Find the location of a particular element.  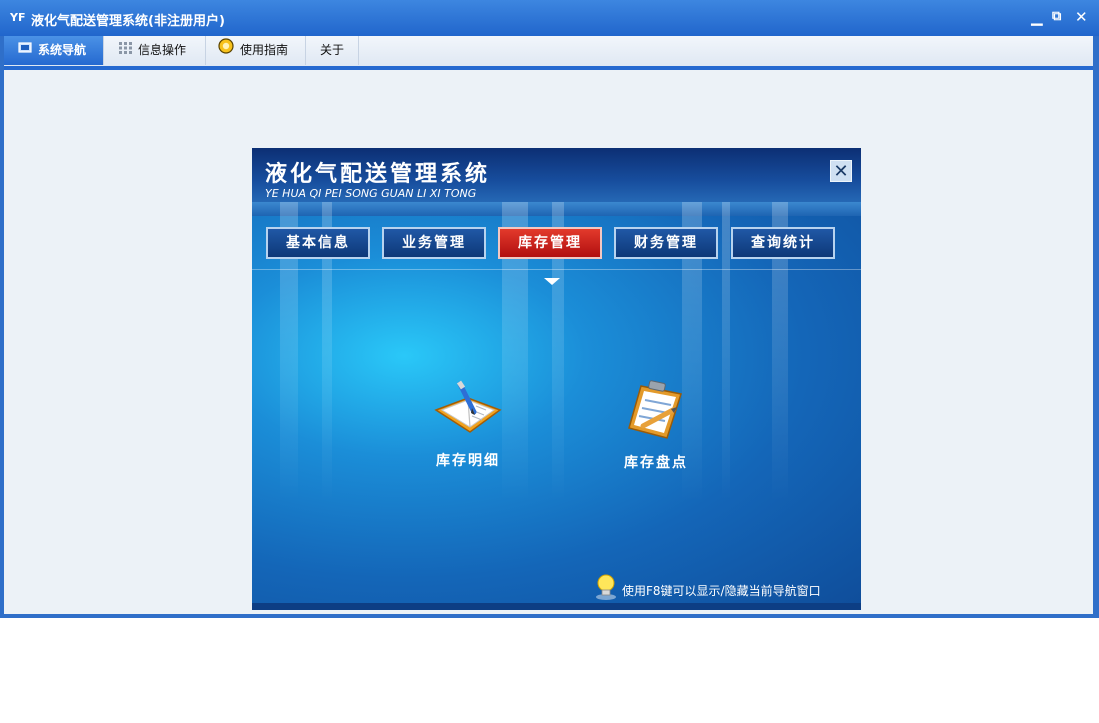

inventory-check-label: 库存盘点 is located at coordinates (656, 463).